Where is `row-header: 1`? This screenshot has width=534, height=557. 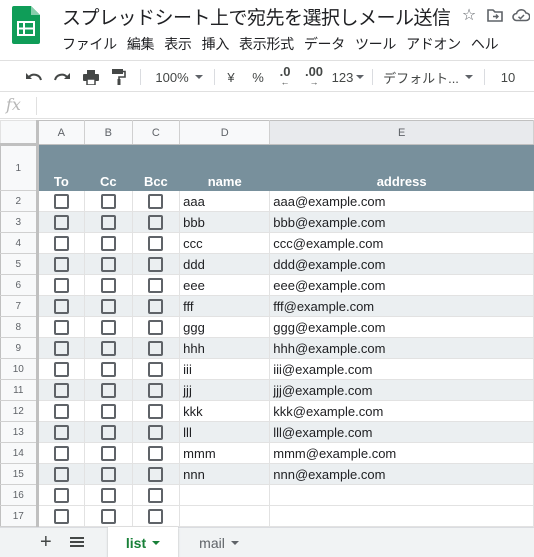
row-header: 1 is located at coordinates (19, 167).